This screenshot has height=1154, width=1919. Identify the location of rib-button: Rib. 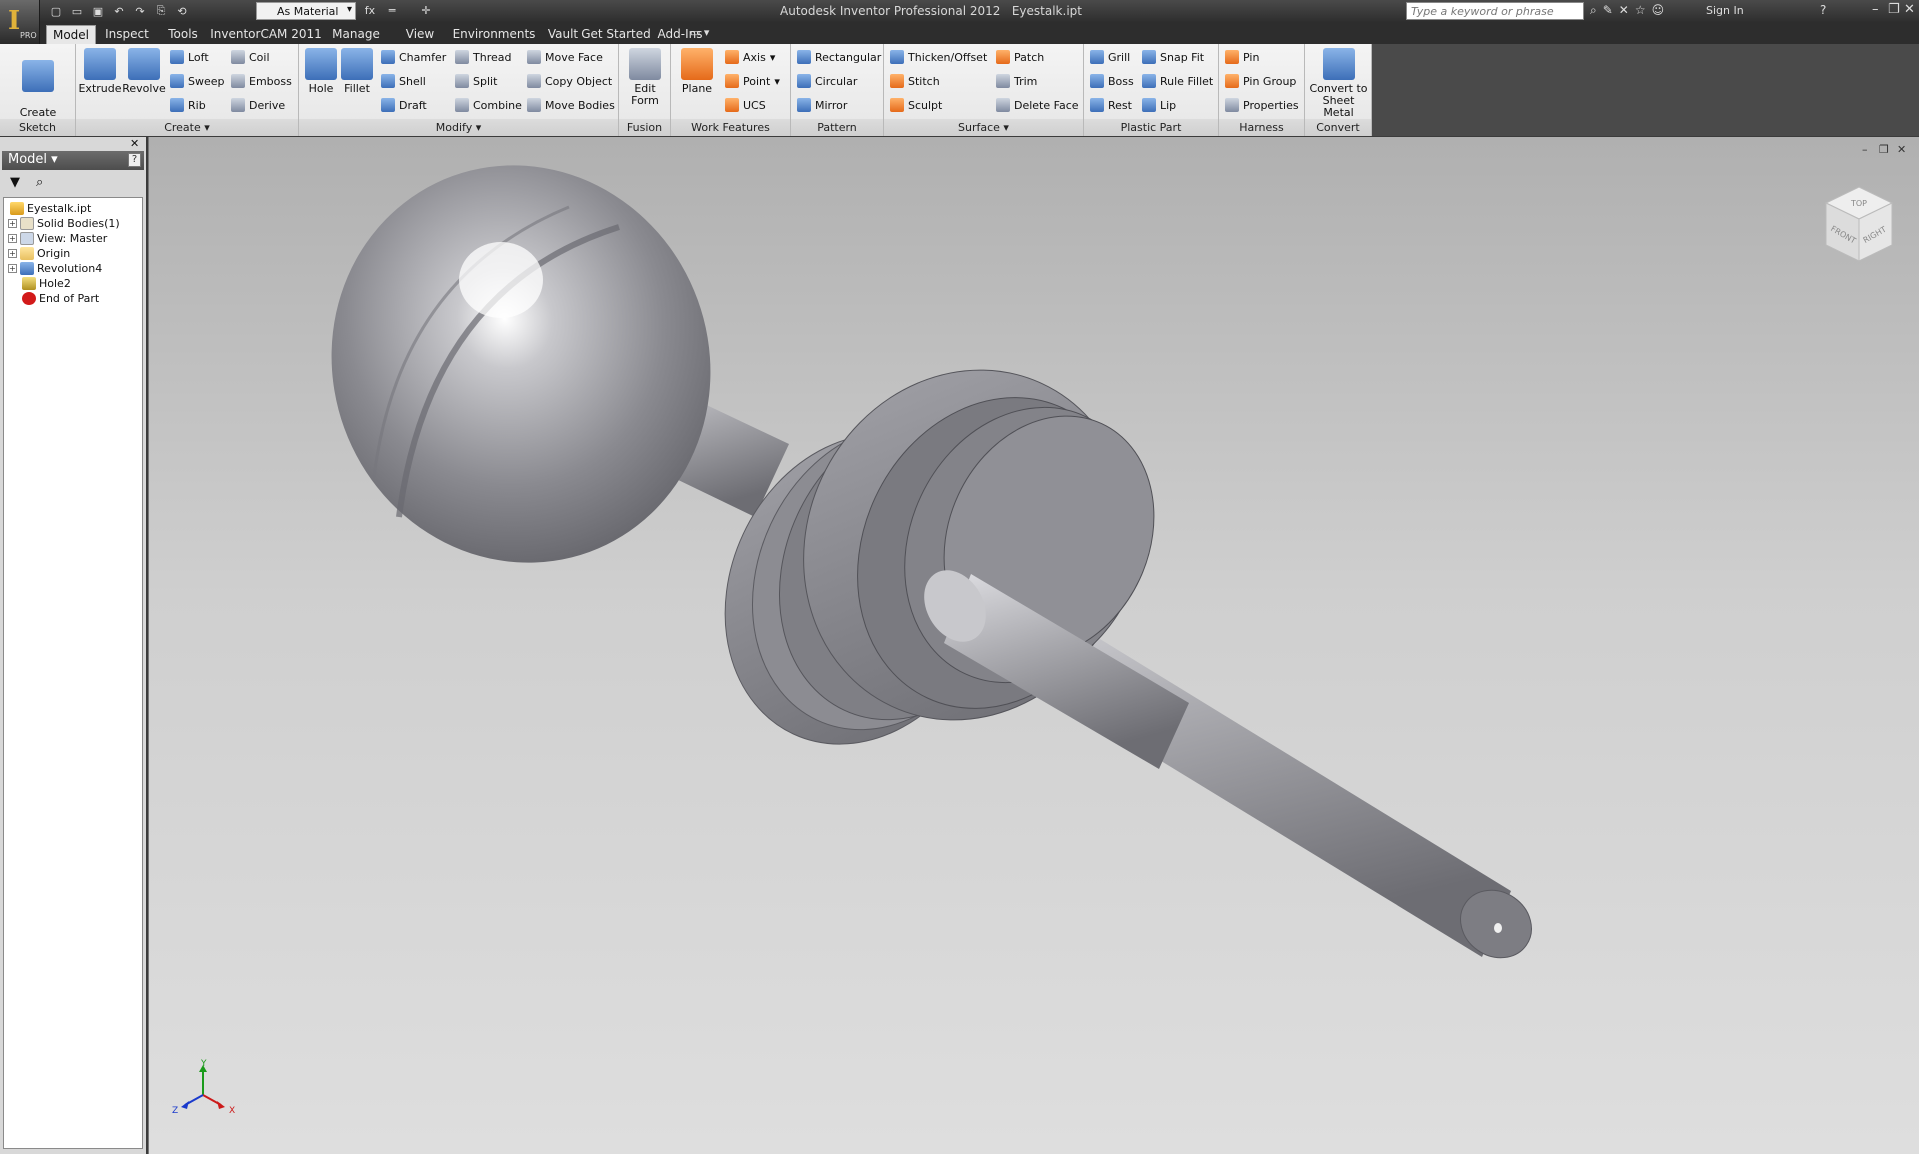
(188, 105).